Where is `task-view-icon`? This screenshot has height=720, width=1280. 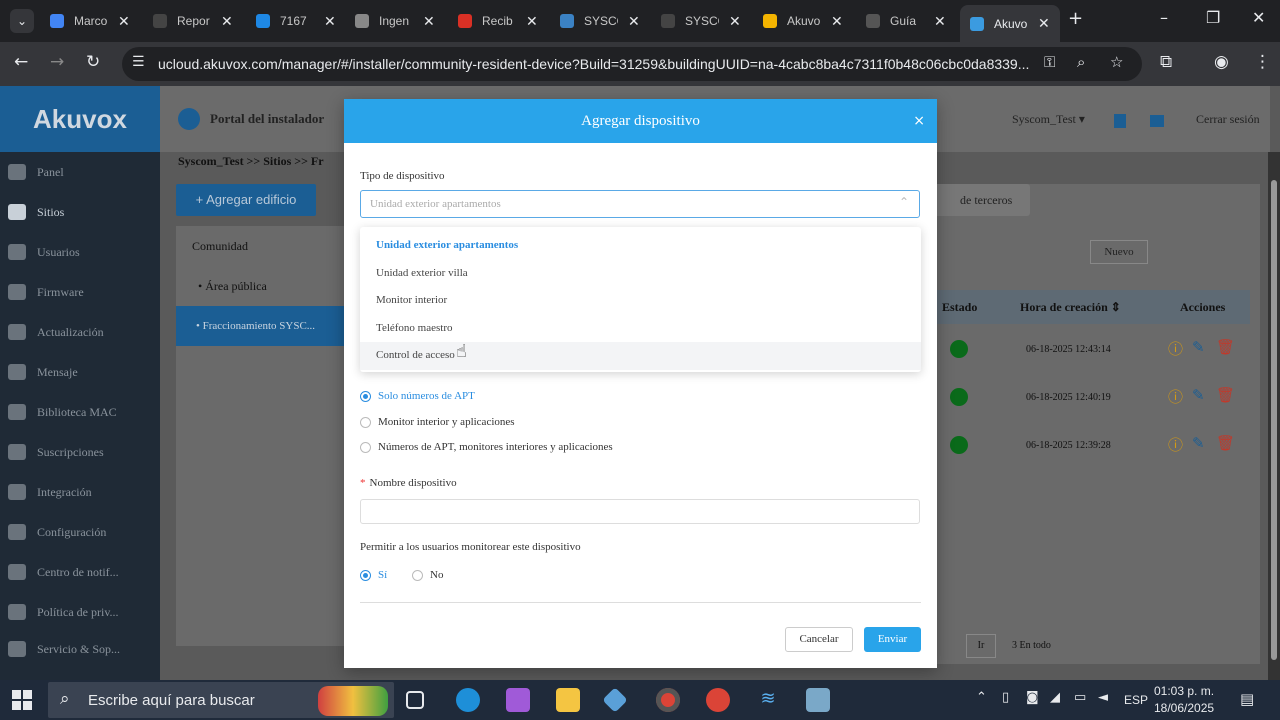
task-view-icon is located at coordinates (415, 700).